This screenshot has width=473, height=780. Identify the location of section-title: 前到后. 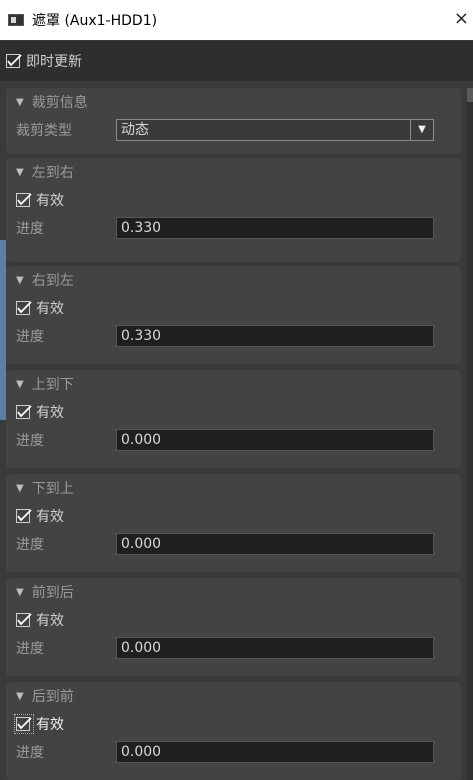
(52, 593).